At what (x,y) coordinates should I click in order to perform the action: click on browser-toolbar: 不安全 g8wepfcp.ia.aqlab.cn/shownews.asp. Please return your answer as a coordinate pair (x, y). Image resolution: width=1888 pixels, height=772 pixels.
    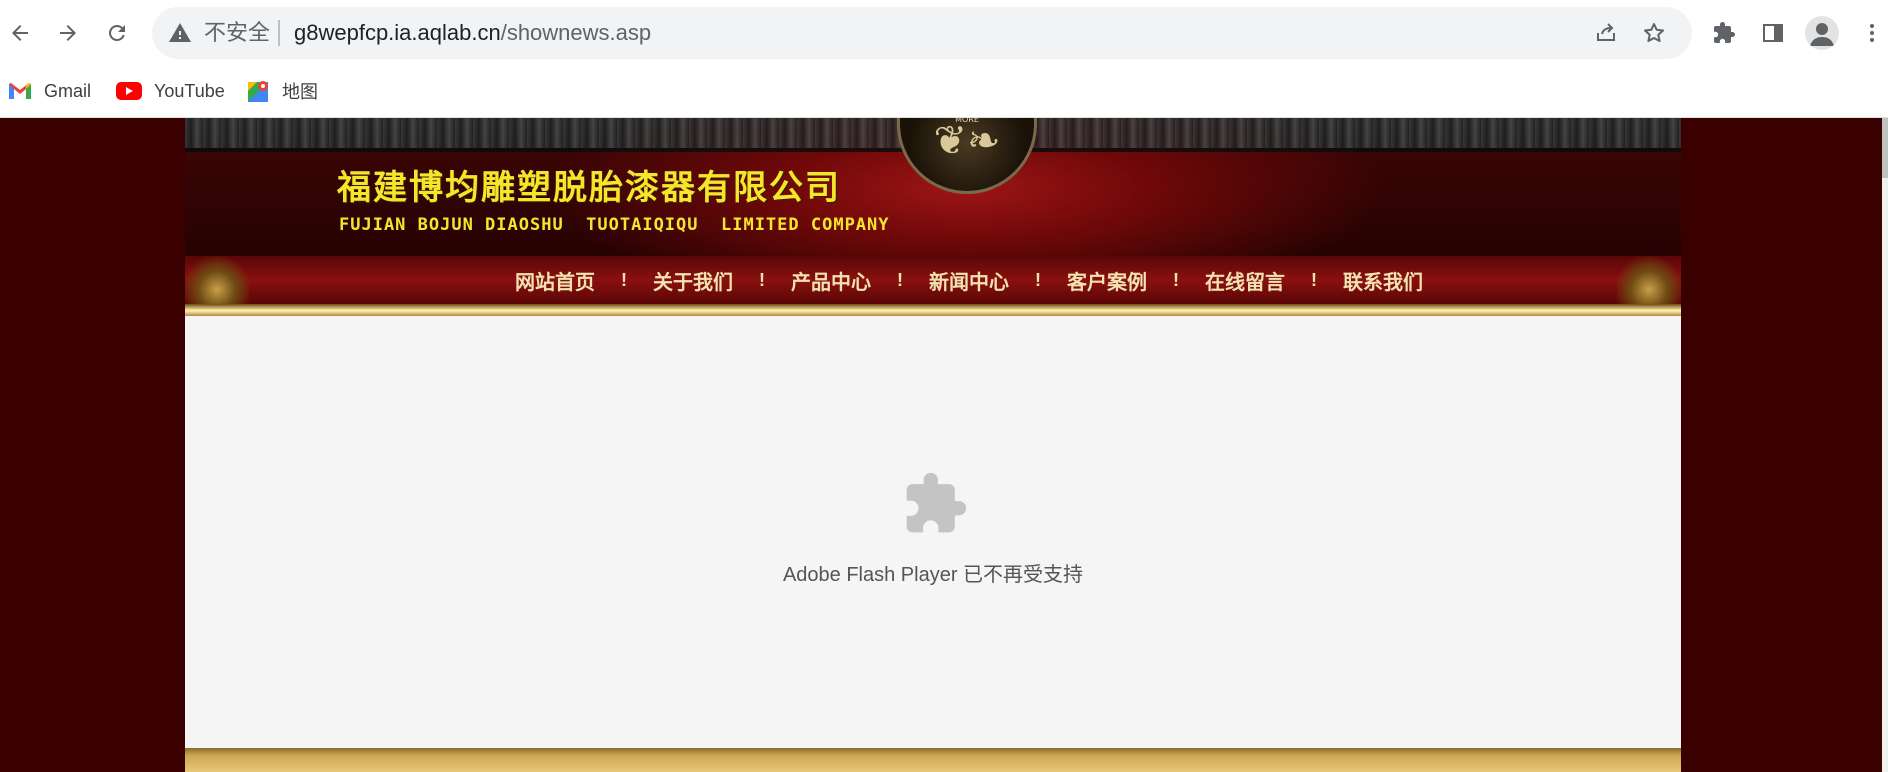
    Looking at the image, I should click on (944, 33).